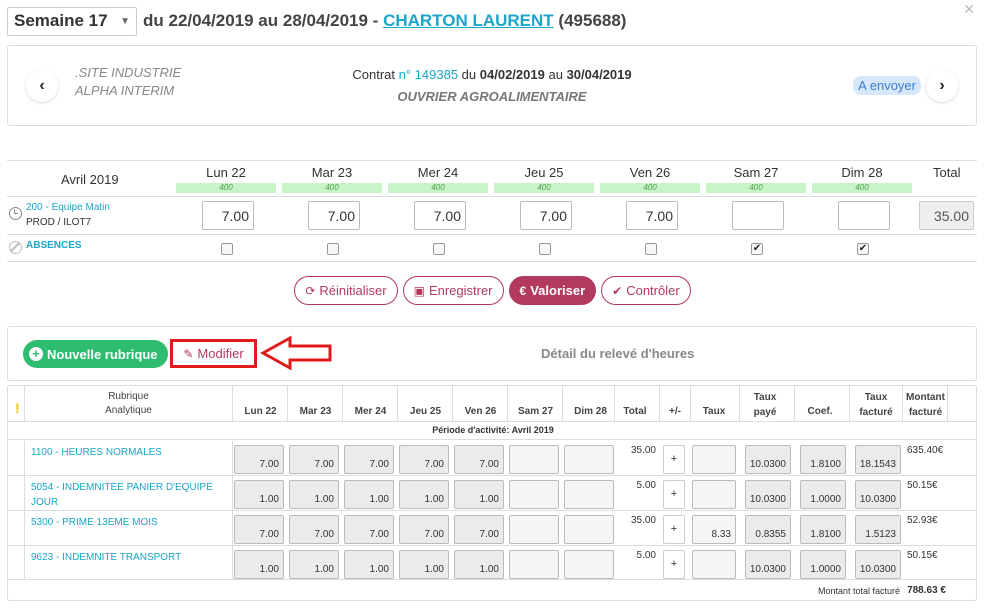 The width and height of the screenshot is (985, 609). What do you see at coordinates (68, 207) in the screenshot?
I see `shift-link: 200 - Equipe Matin` at bounding box center [68, 207].